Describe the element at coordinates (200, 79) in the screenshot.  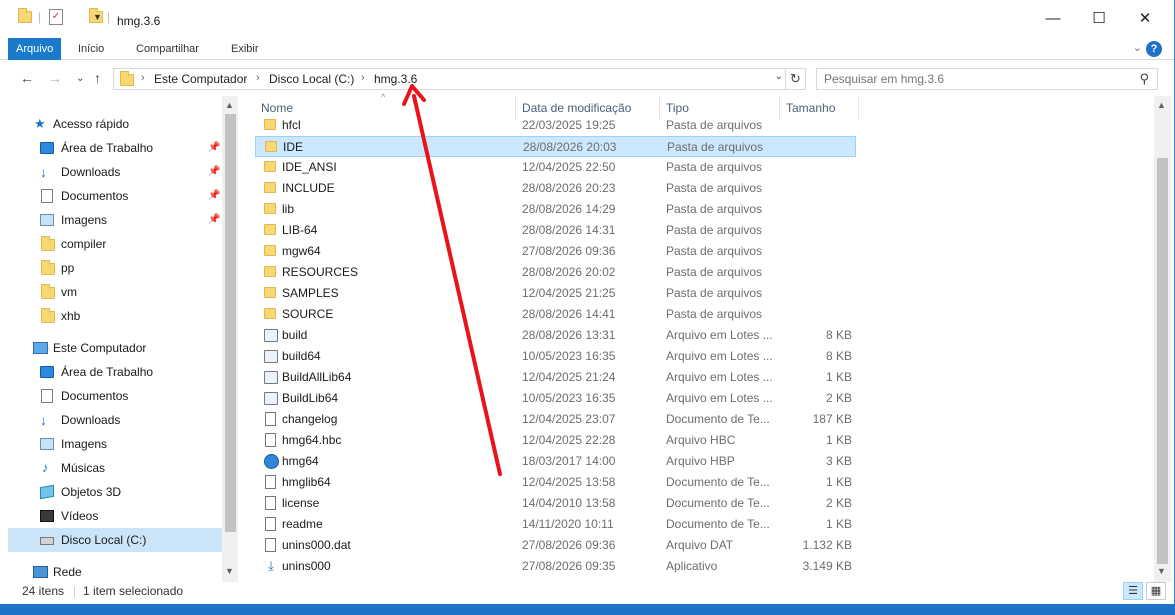
I see `breadcrumb-este-computador: Este Computador` at that location.